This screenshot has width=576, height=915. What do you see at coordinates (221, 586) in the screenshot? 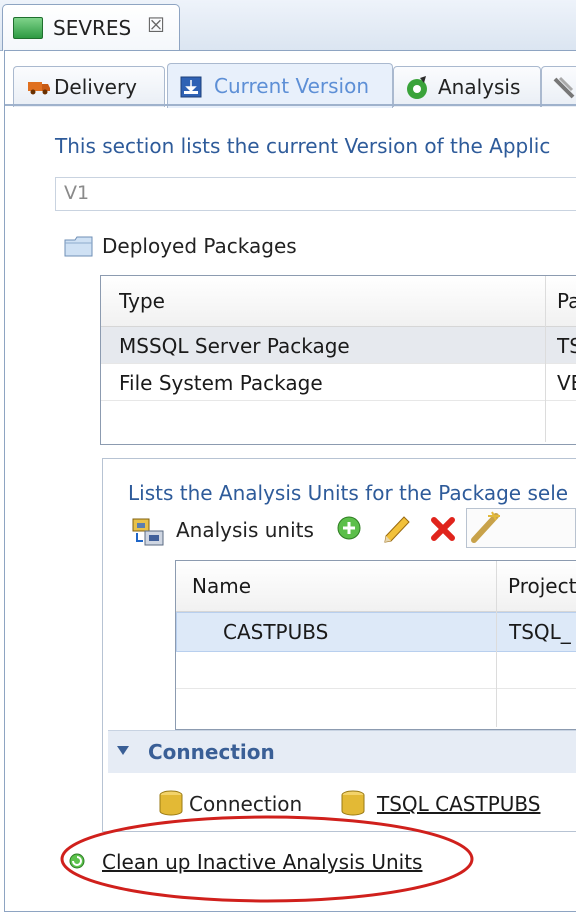
I see `column-header-name: Name` at bounding box center [221, 586].